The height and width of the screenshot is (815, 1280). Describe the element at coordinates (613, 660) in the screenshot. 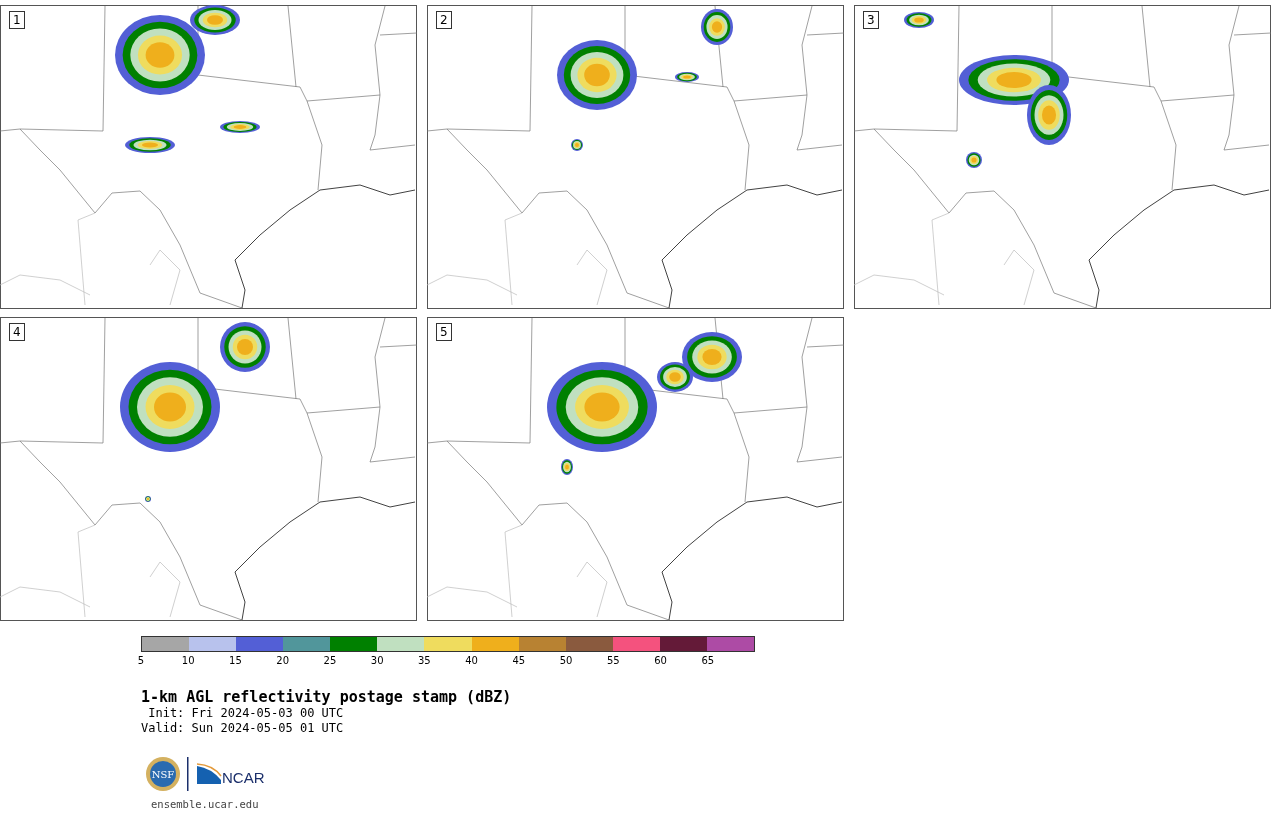

I see `tick-label: 55` at that location.